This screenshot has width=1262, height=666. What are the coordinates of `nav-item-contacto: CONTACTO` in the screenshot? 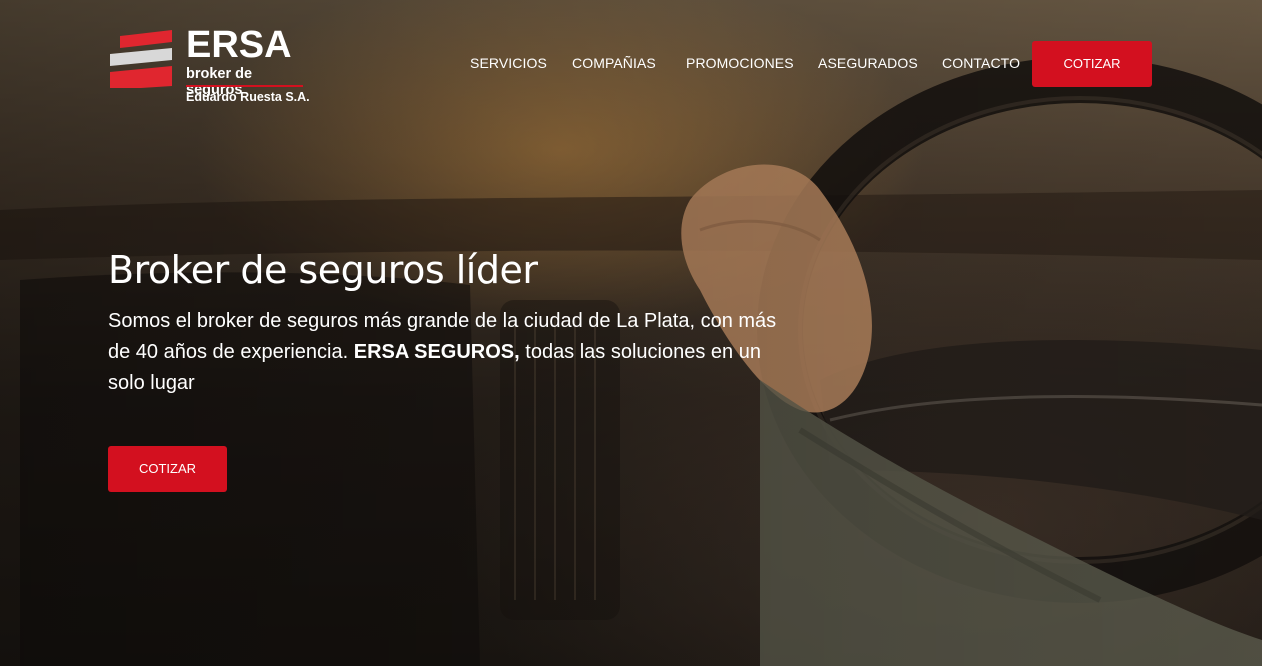 It's located at (981, 63).